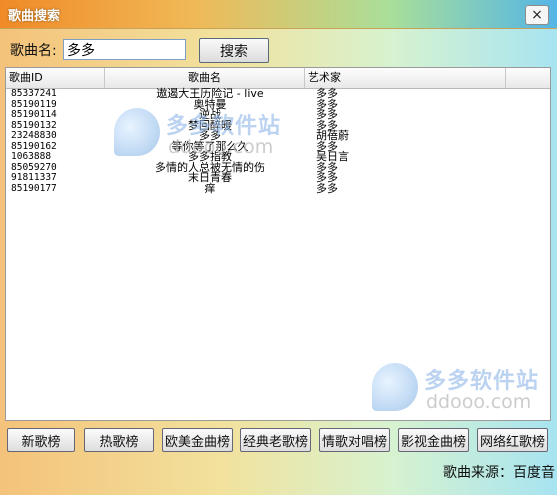 The width and height of the screenshot is (557, 495). I want to click on watermark-text: 多多软件站, so click(482, 381).